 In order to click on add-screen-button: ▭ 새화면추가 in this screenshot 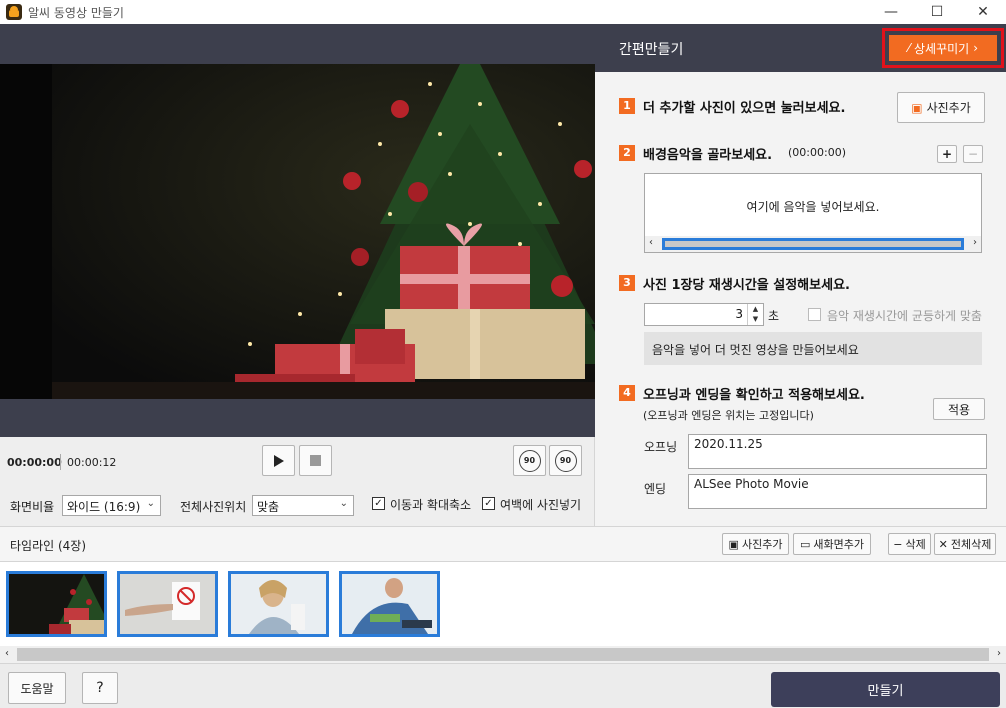, I will do `click(832, 544)`.